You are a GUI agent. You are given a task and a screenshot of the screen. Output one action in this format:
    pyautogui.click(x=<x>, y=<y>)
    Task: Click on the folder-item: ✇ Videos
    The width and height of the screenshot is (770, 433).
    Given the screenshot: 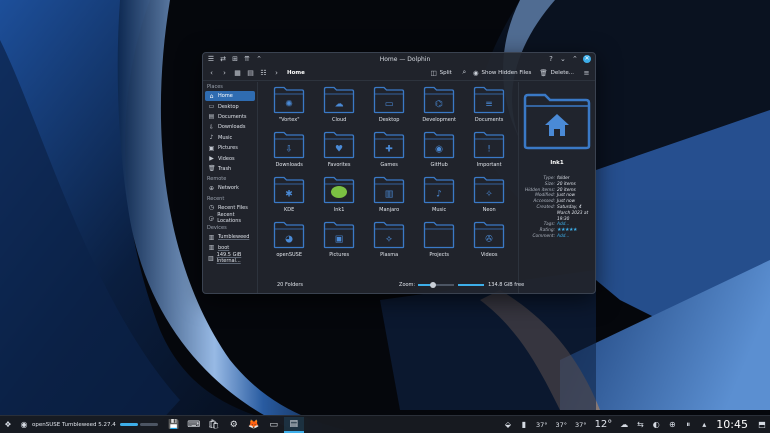 What is the action you would take?
    pyautogui.click(x=489, y=243)
    